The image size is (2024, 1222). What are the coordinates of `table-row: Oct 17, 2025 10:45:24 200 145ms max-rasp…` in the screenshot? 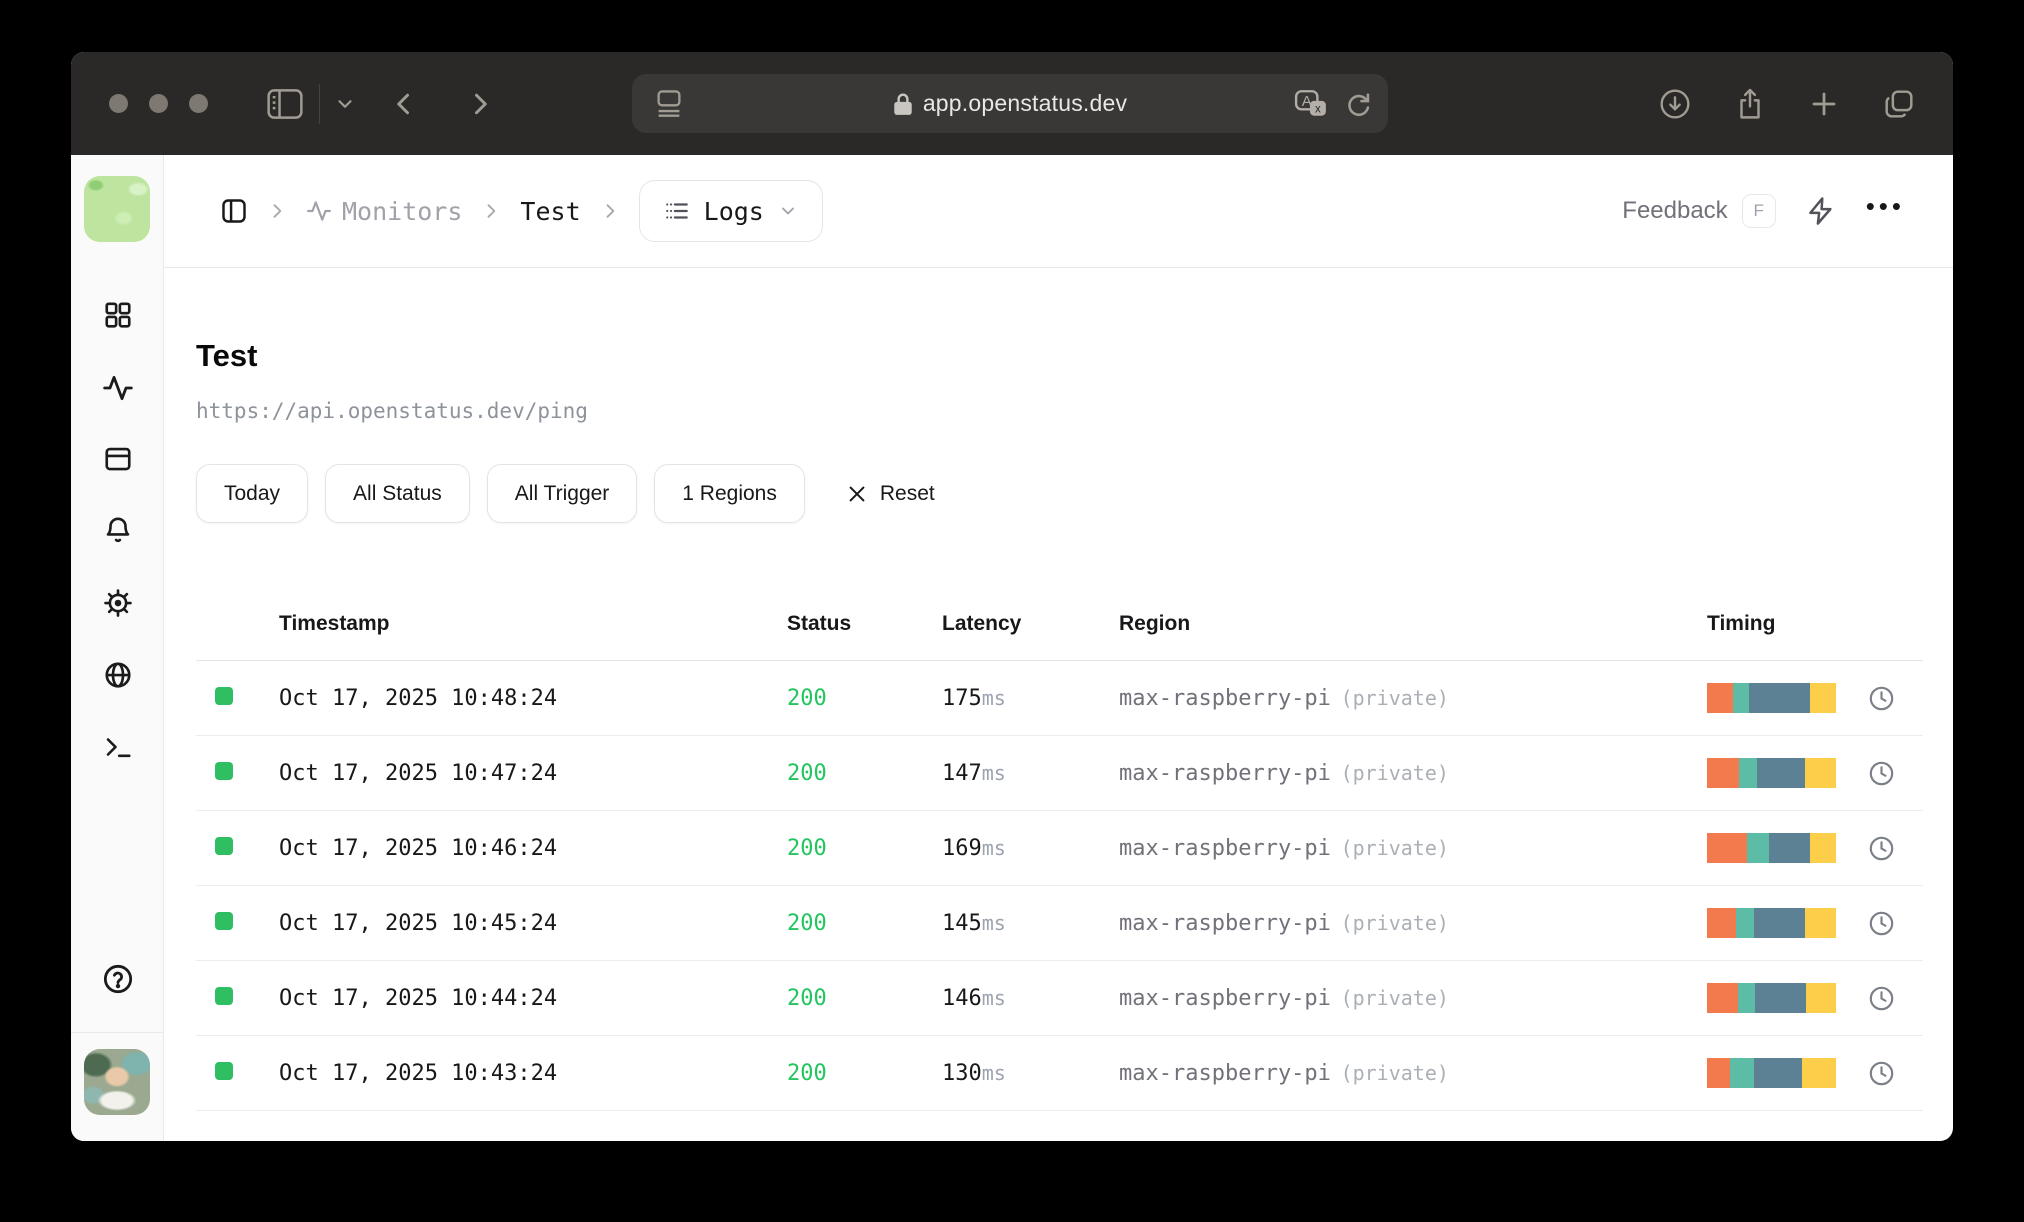 It's located at (1059, 923).